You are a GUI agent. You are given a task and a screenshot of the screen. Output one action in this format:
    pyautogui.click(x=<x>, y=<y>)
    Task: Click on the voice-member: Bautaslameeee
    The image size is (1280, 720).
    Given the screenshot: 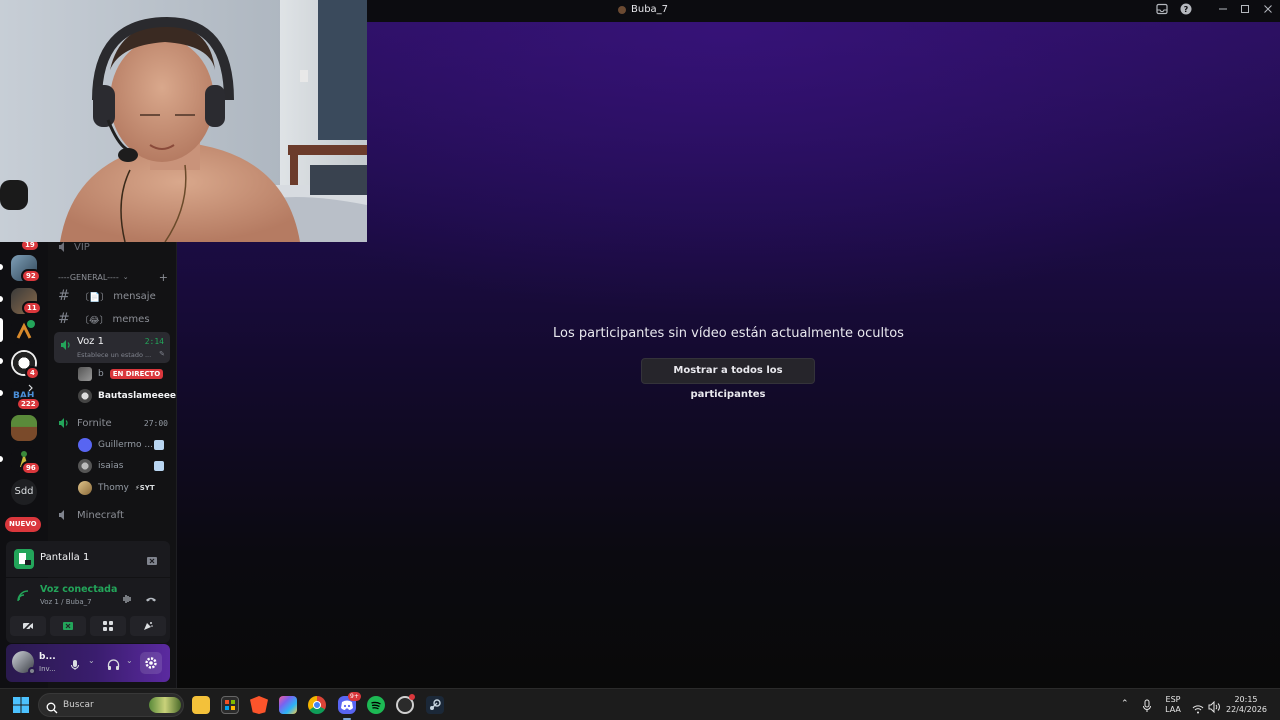 What is the action you would take?
    pyautogui.click(x=127, y=396)
    